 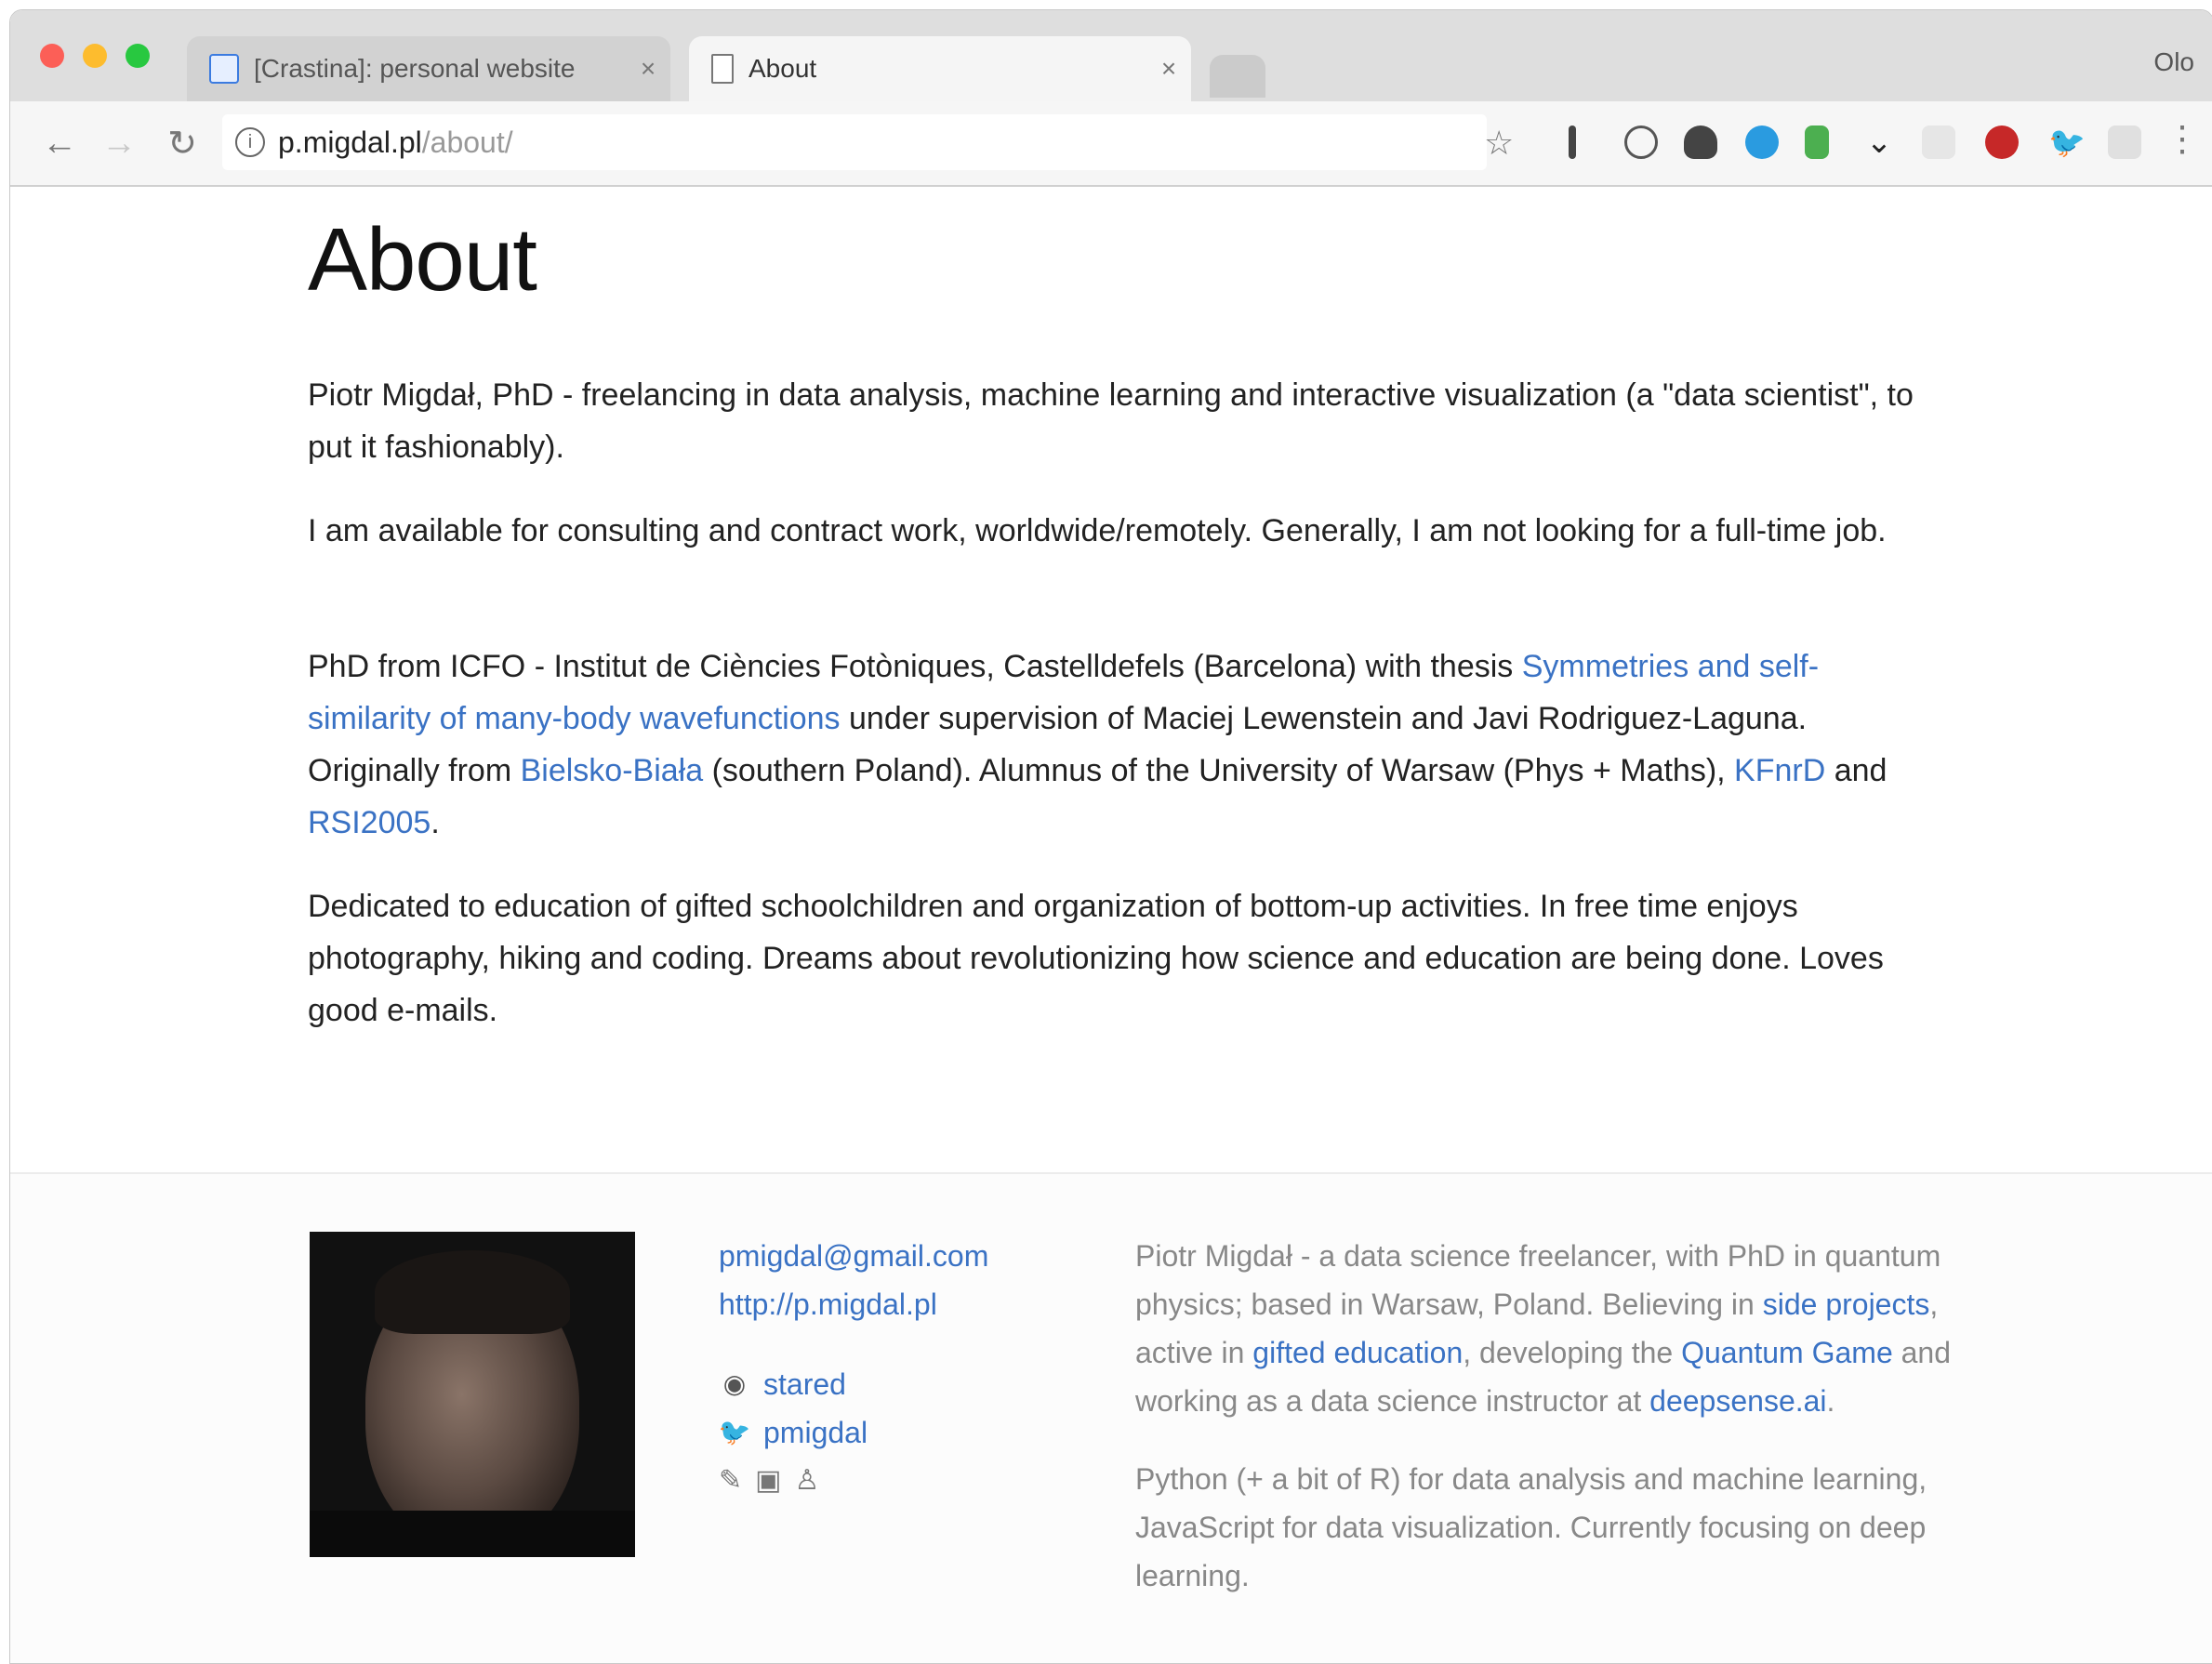 I want to click on doc-favicon-icon, so click(x=224, y=69).